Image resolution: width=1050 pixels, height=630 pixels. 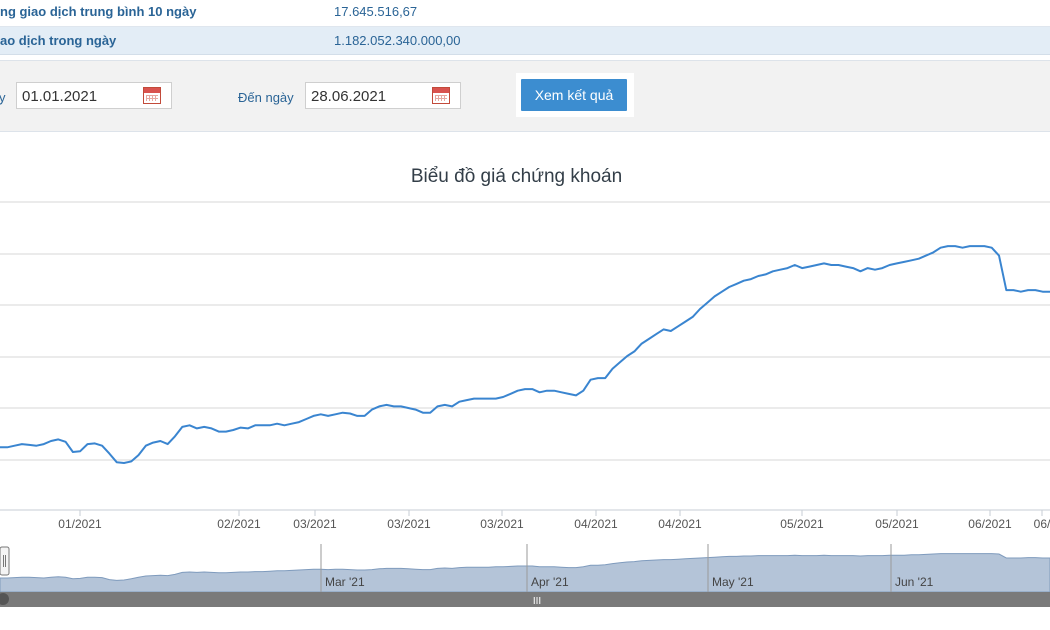 What do you see at coordinates (525, 570) in the screenshot?
I see `range-navigator: Mar '21 Apr '21 May '21 Jun '21 III` at bounding box center [525, 570].